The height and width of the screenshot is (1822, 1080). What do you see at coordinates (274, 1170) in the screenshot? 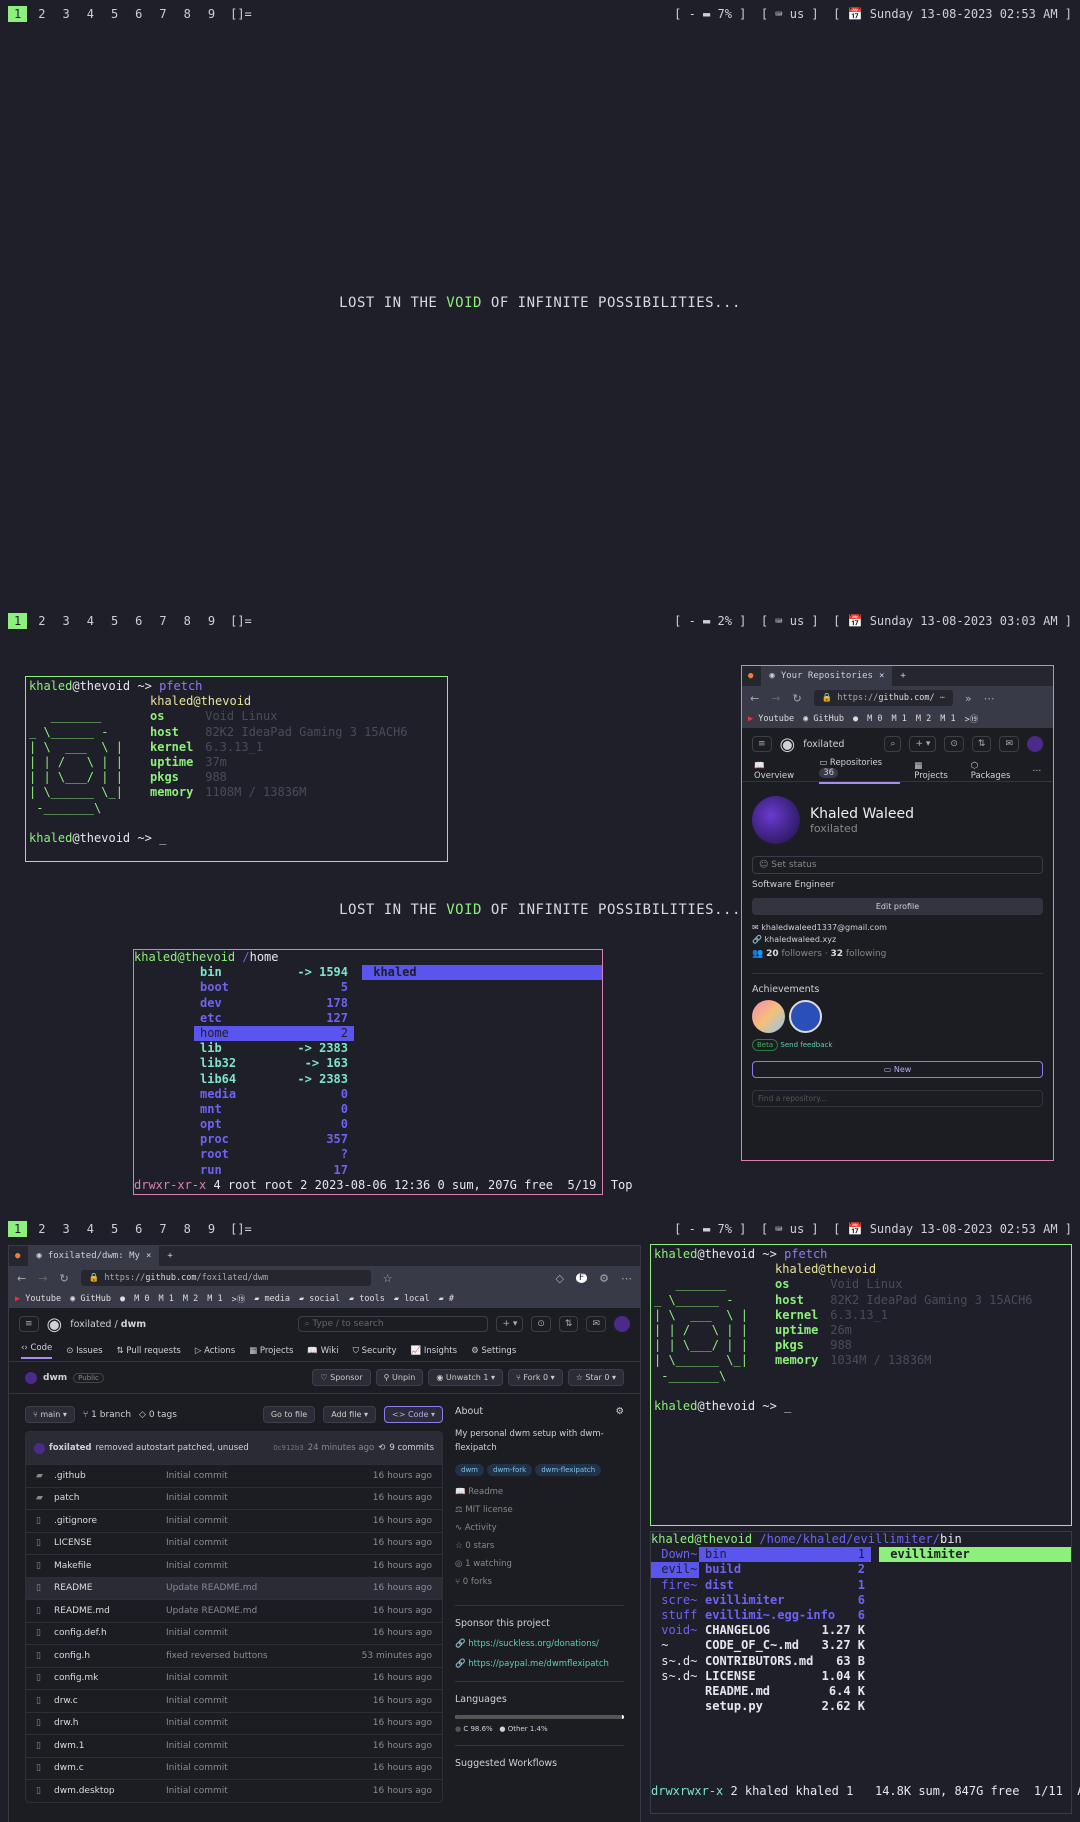
I see `lf-entry: run 17` at bounding box center [274, 1170].